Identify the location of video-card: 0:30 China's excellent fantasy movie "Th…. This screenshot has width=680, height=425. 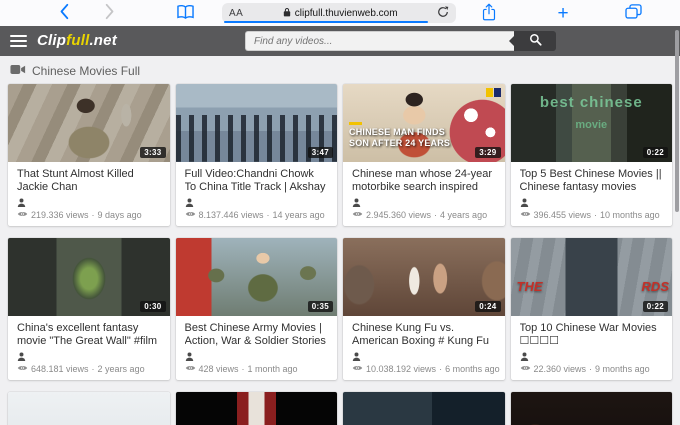
(89, 309).